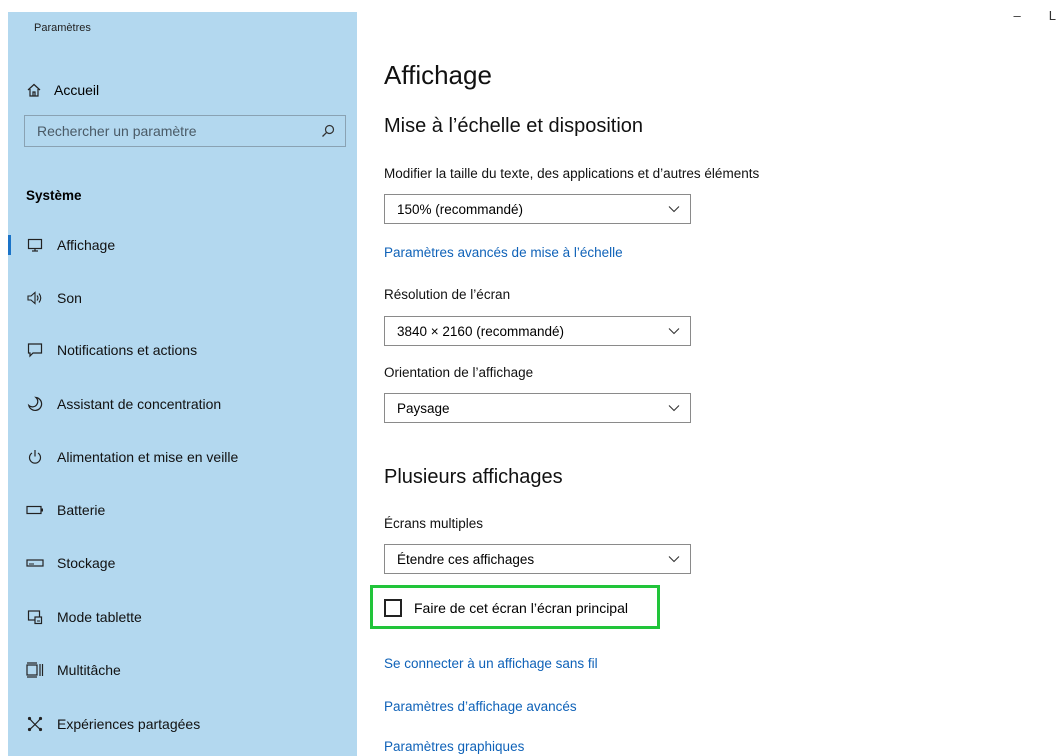 The width and height of the screenshot is (1056, 756). Describe the element at coordinates (460, 209) in the screenshot. I see `dropdown-value: 150% (recommandé)` at that location.